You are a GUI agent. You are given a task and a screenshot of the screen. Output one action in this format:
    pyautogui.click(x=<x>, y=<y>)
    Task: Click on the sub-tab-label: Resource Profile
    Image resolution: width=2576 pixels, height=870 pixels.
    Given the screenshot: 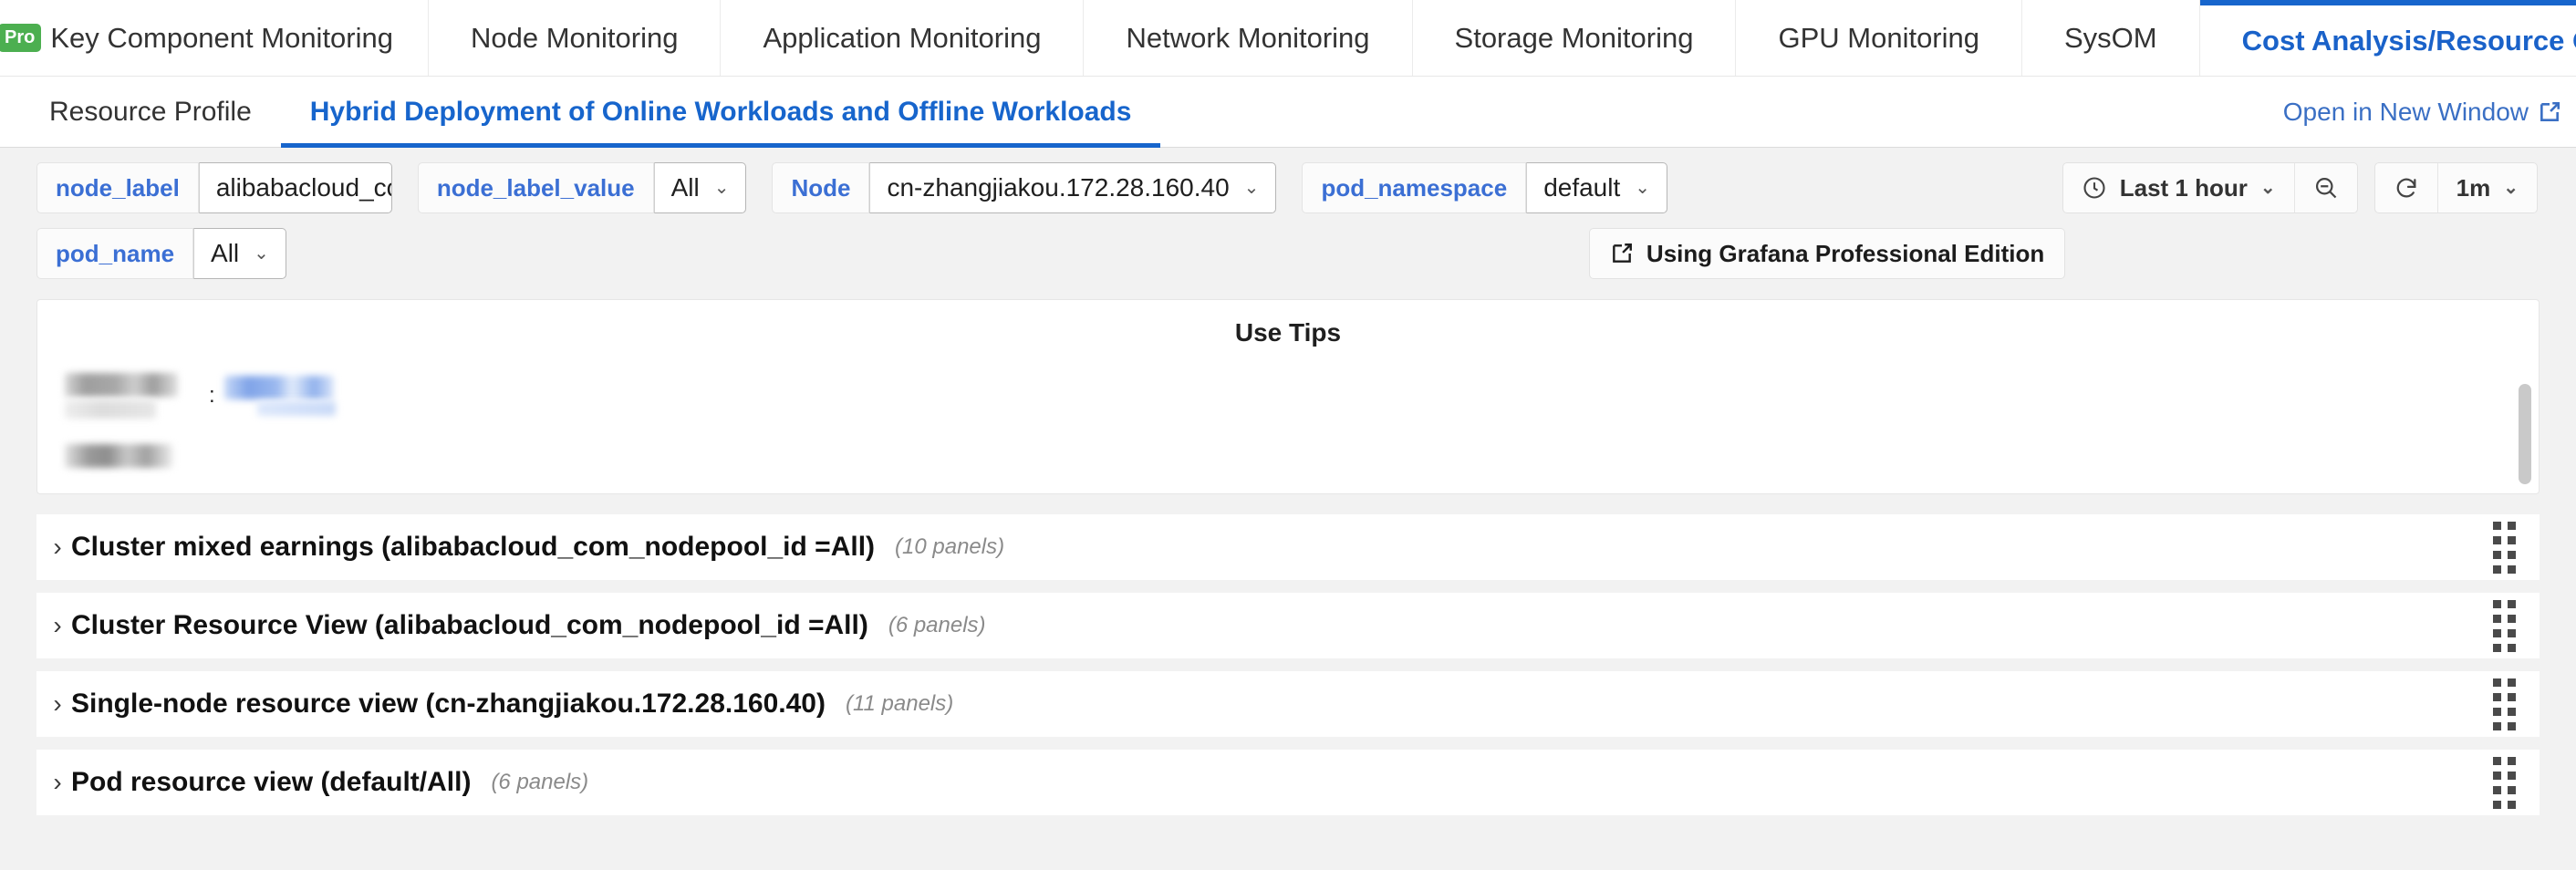 What is the action you would take?
    pyautogui.click(x=150, y=111)
    